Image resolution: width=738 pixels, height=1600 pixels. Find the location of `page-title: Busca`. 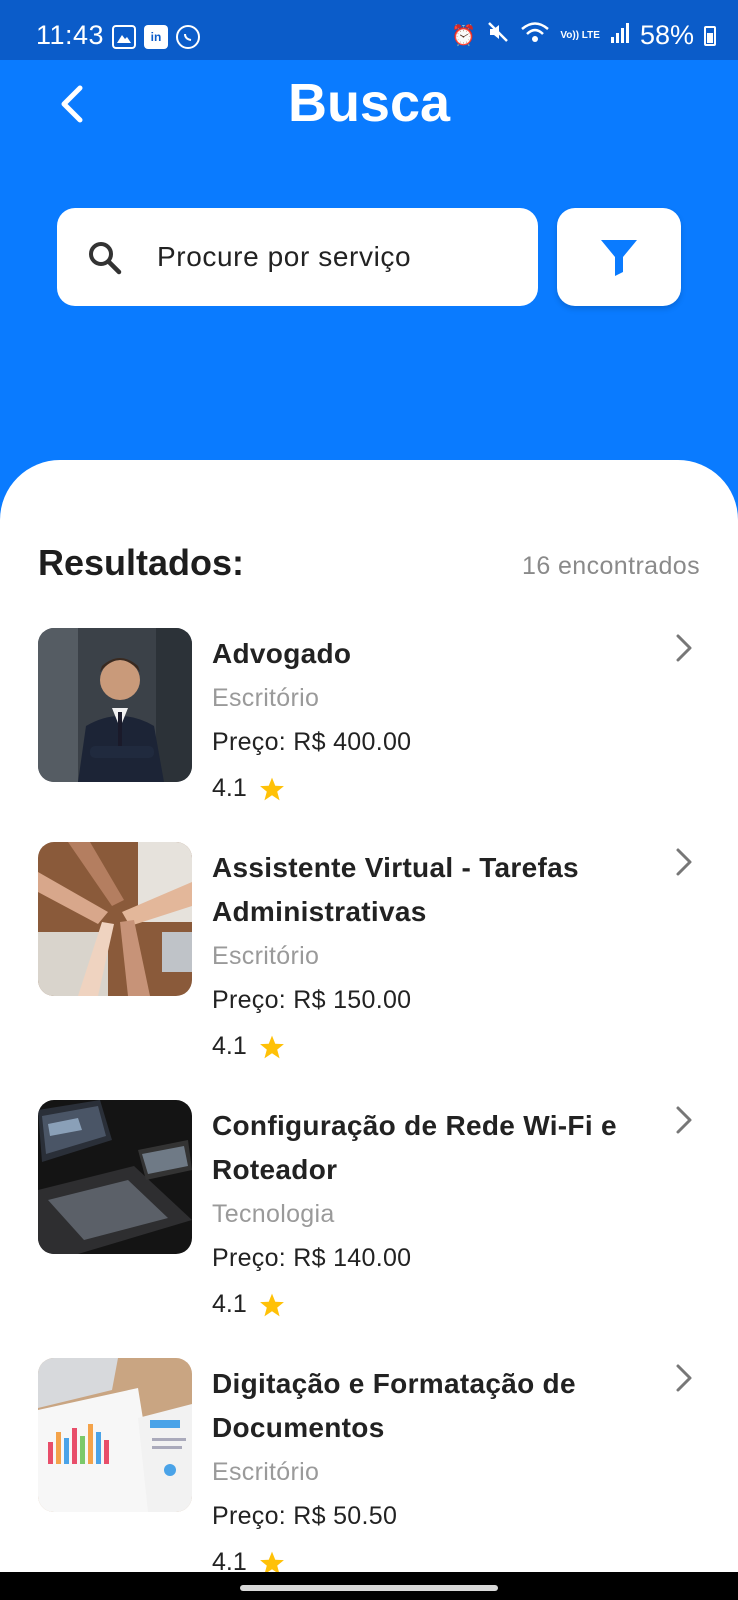

page-title: Busca is located at coordinates (369, 103).